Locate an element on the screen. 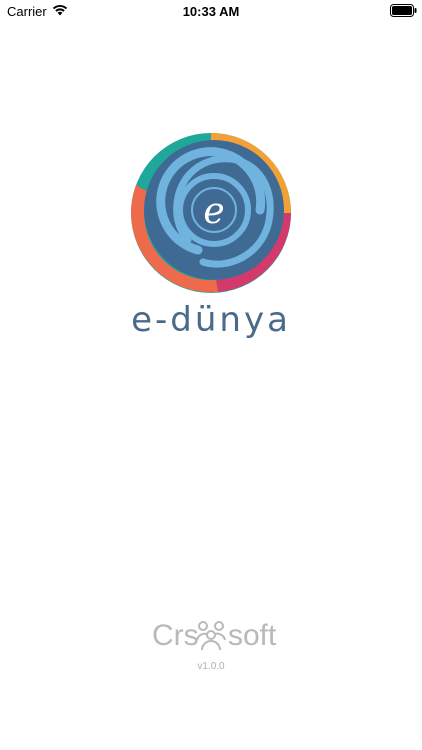 The height and width of the screenshot is (750, 422). version-label: v1.0.0 is located at coordinates (211, 666).